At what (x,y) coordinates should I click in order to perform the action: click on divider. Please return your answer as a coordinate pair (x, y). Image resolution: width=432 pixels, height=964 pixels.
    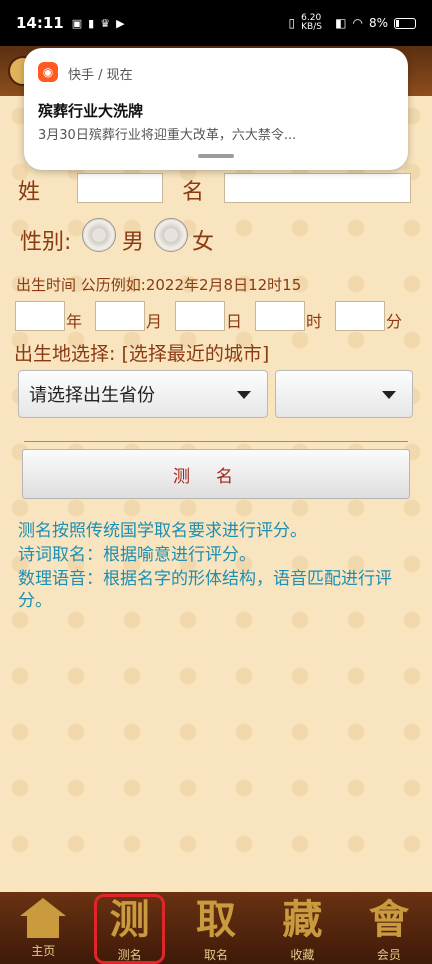
    Looking at the image, I should click on (216, 441).